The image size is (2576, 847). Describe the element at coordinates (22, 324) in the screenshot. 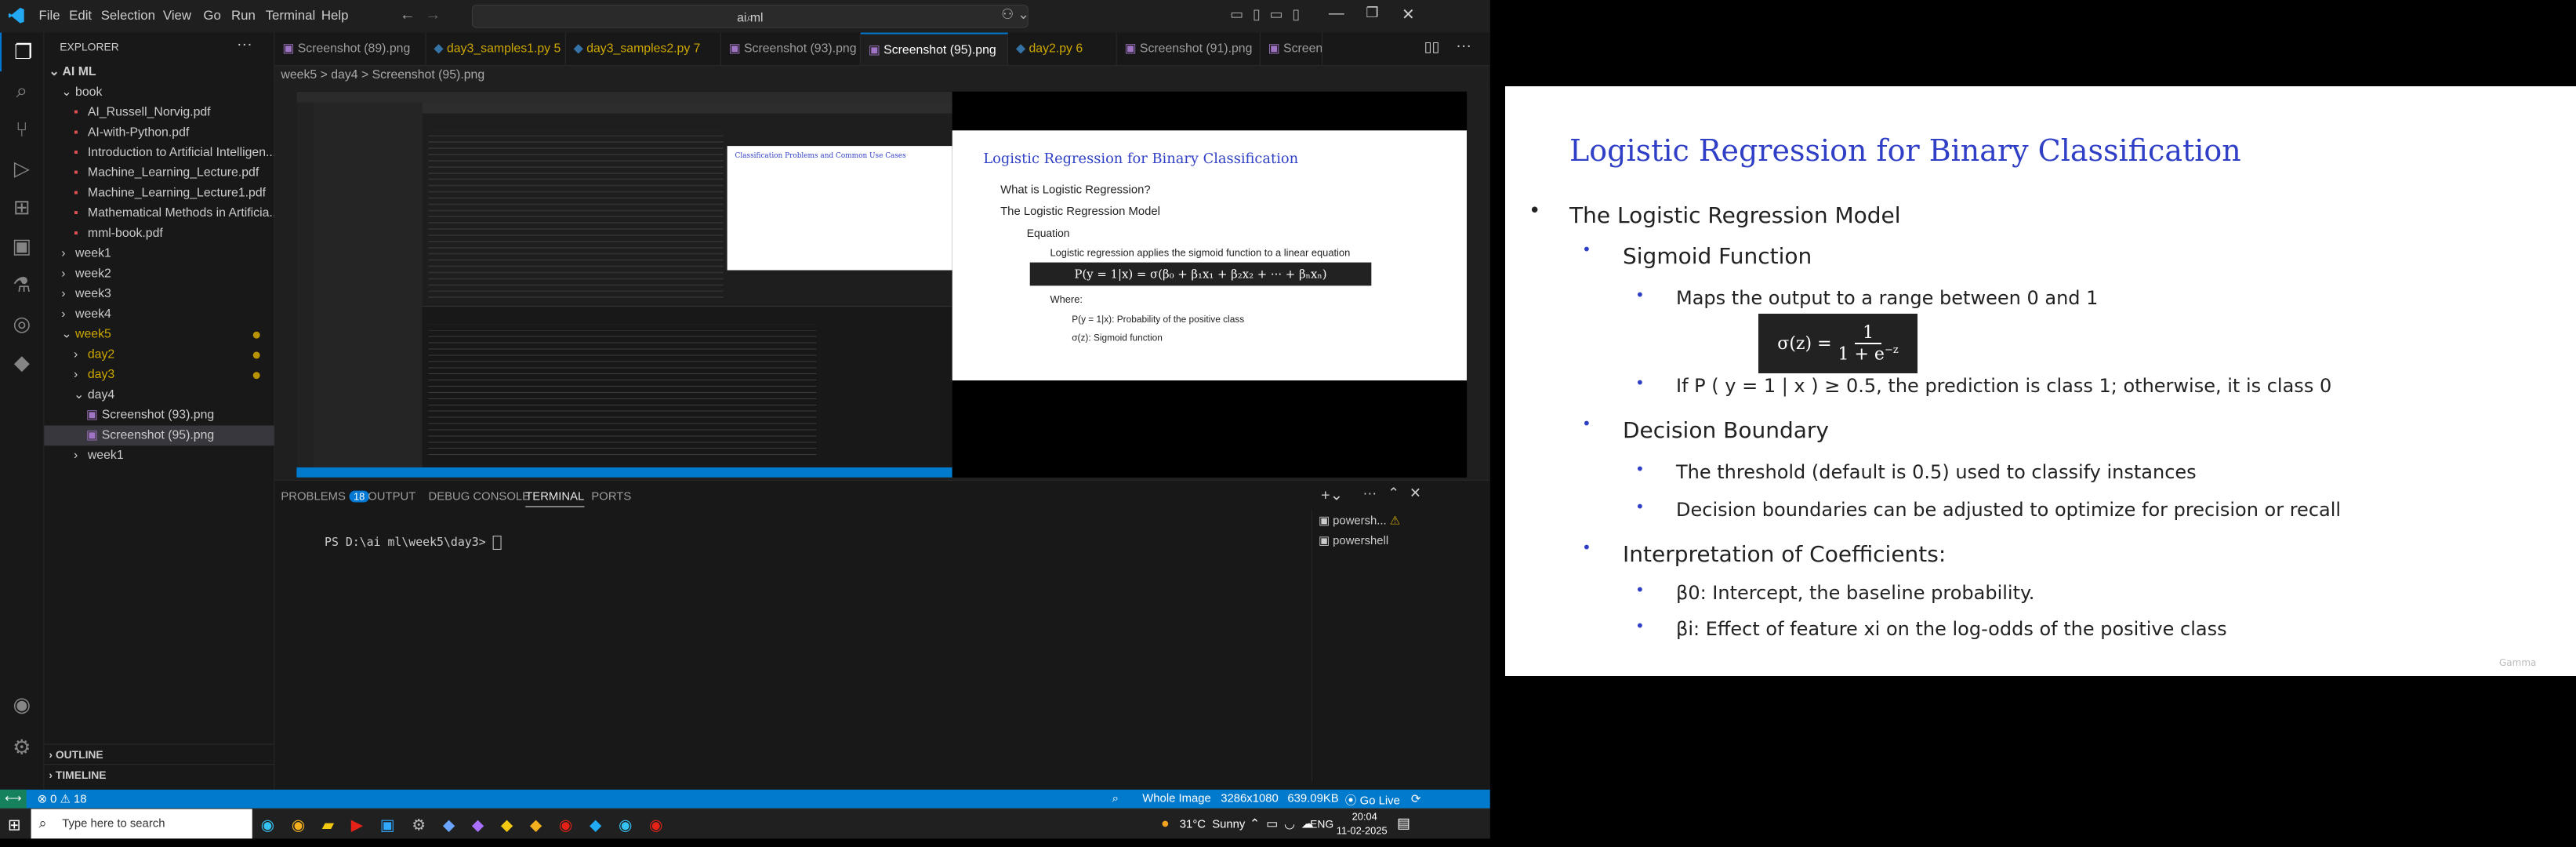

I see `copilot-chat-icon: ◎` at that location.